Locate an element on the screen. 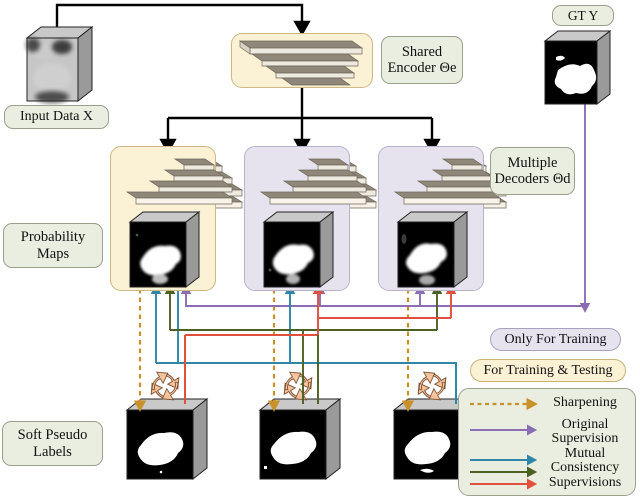  legend-label-mutual-consistency: Mutual Consistency Supervisions is located at coordinates (585, 468).